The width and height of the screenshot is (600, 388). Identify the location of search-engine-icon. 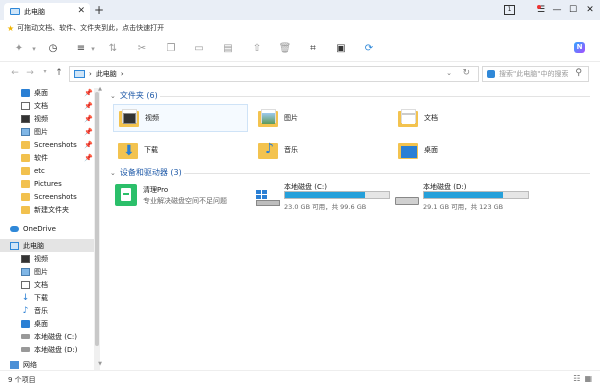
(491, 74).